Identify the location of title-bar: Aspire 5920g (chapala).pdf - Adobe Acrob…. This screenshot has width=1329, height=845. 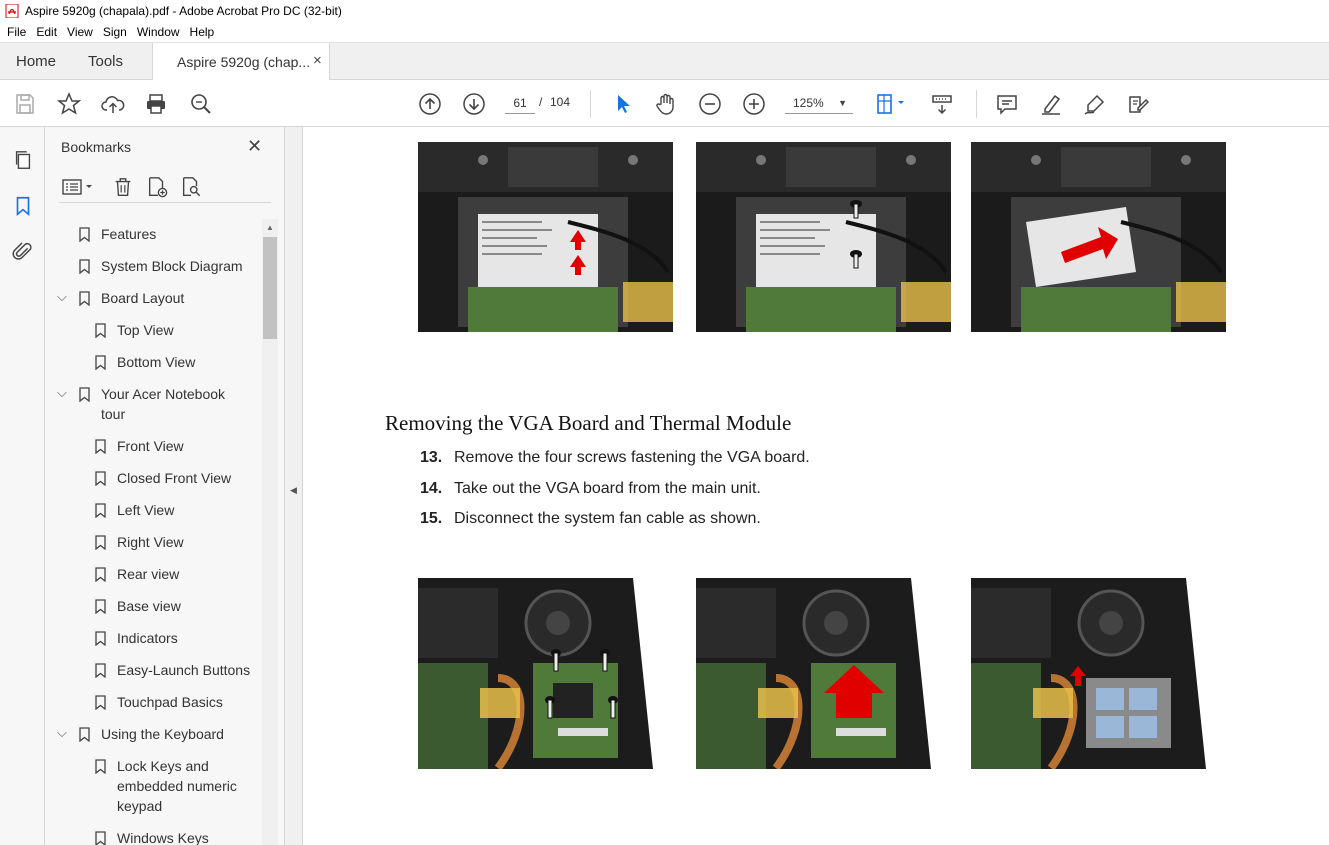
(664, 11).